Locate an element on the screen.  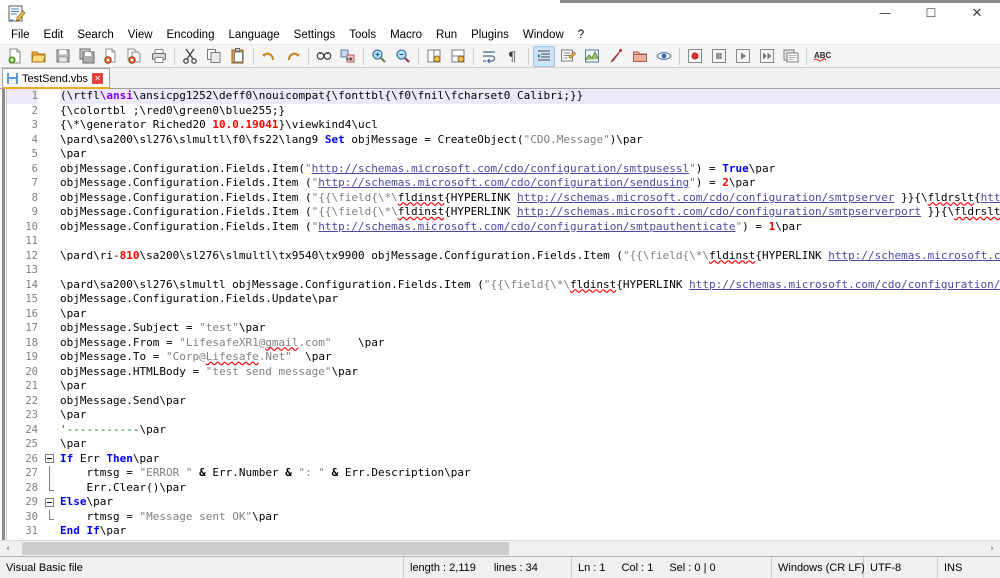
code-token: .com" is located at coordinates (315, 342).